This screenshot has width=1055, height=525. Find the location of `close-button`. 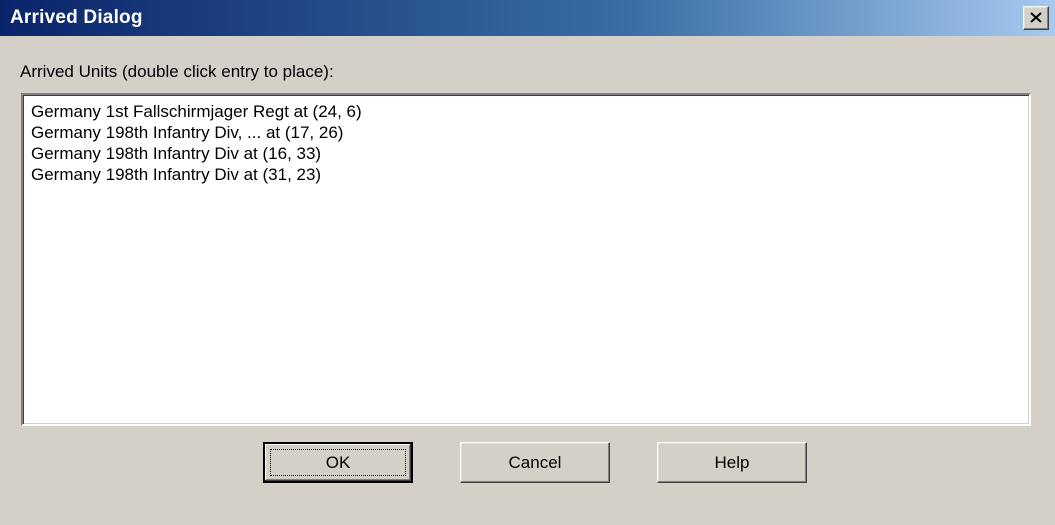

close-button is located at coordinates (1036, 18).